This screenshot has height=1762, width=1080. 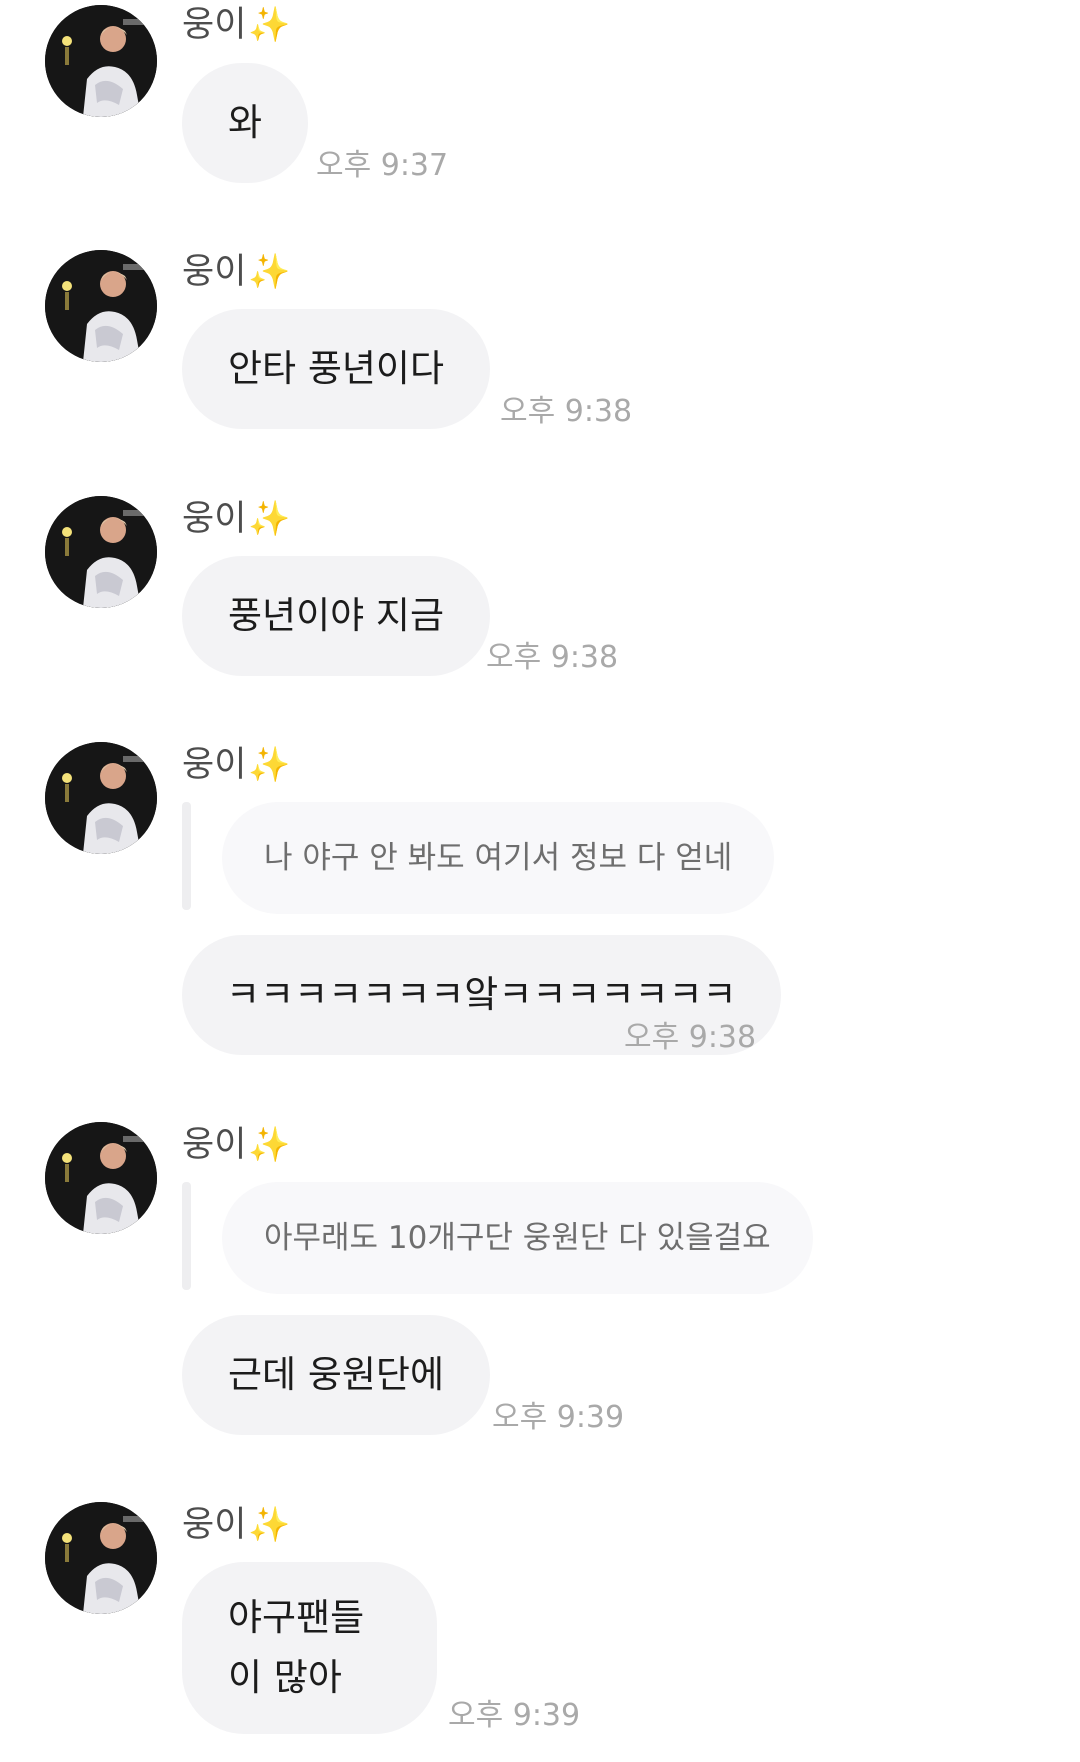 I want to click on message-bubble: 근데 웅원단에, so click(x=336, y=1375).